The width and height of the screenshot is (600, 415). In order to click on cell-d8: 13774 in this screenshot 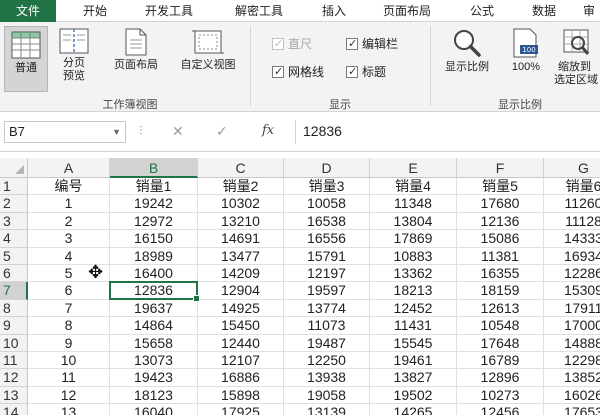, I will do `click(327, 308)`.